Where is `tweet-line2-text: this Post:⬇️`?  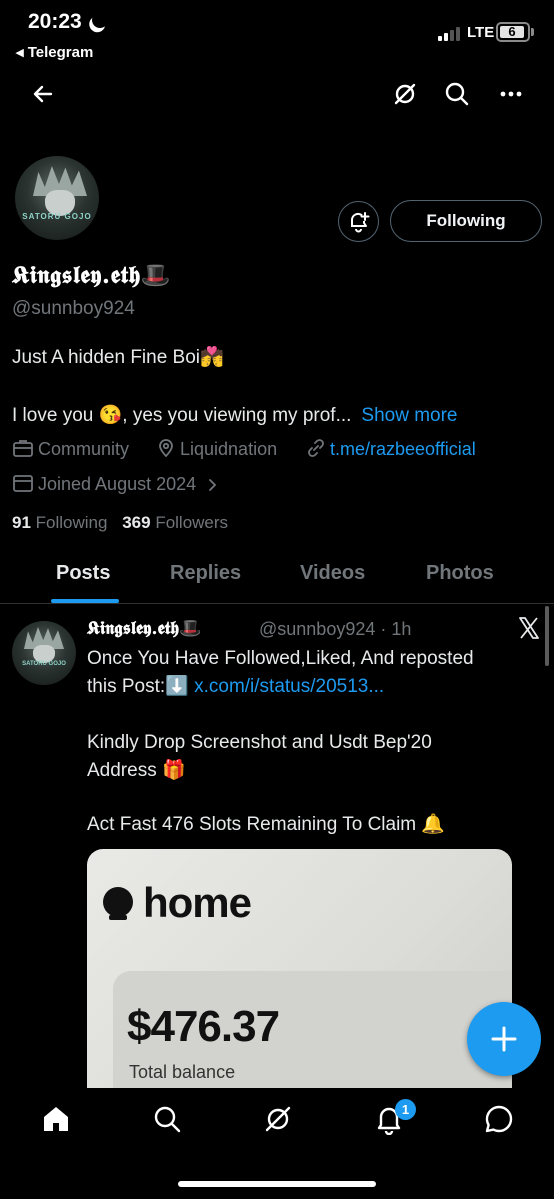
tweet-line2-text: this Post:⬇️ is located at coordinates (141, 686).